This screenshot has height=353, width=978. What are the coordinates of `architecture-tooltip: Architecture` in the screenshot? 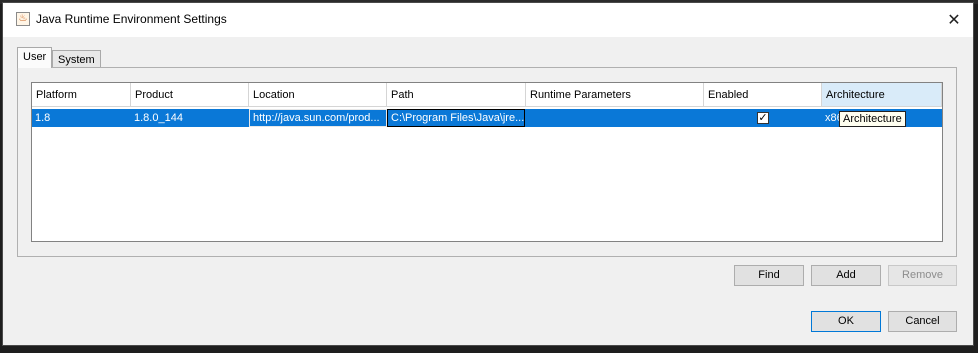 It's located at (872, 119).